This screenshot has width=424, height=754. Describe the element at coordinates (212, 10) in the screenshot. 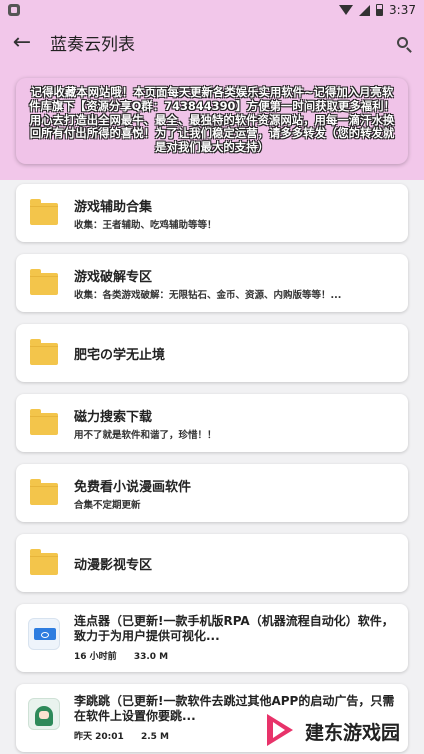

I see `status-bar: 3:37` at that location.